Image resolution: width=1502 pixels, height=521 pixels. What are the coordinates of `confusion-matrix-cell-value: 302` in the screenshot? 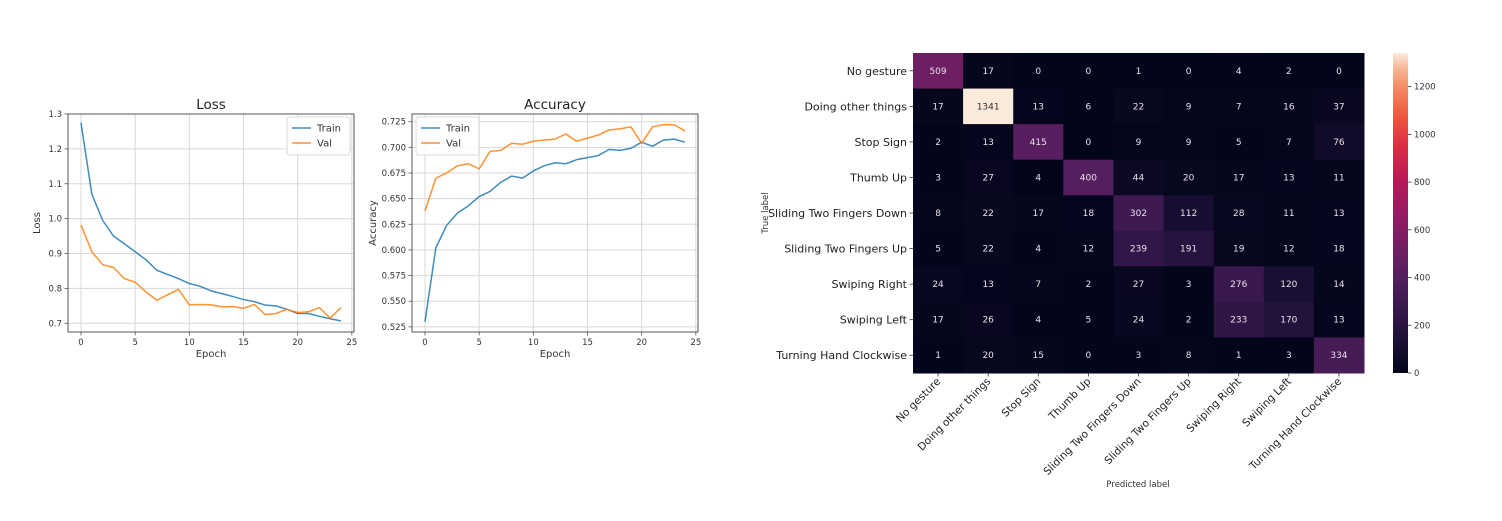 It's located at (1138, 214).